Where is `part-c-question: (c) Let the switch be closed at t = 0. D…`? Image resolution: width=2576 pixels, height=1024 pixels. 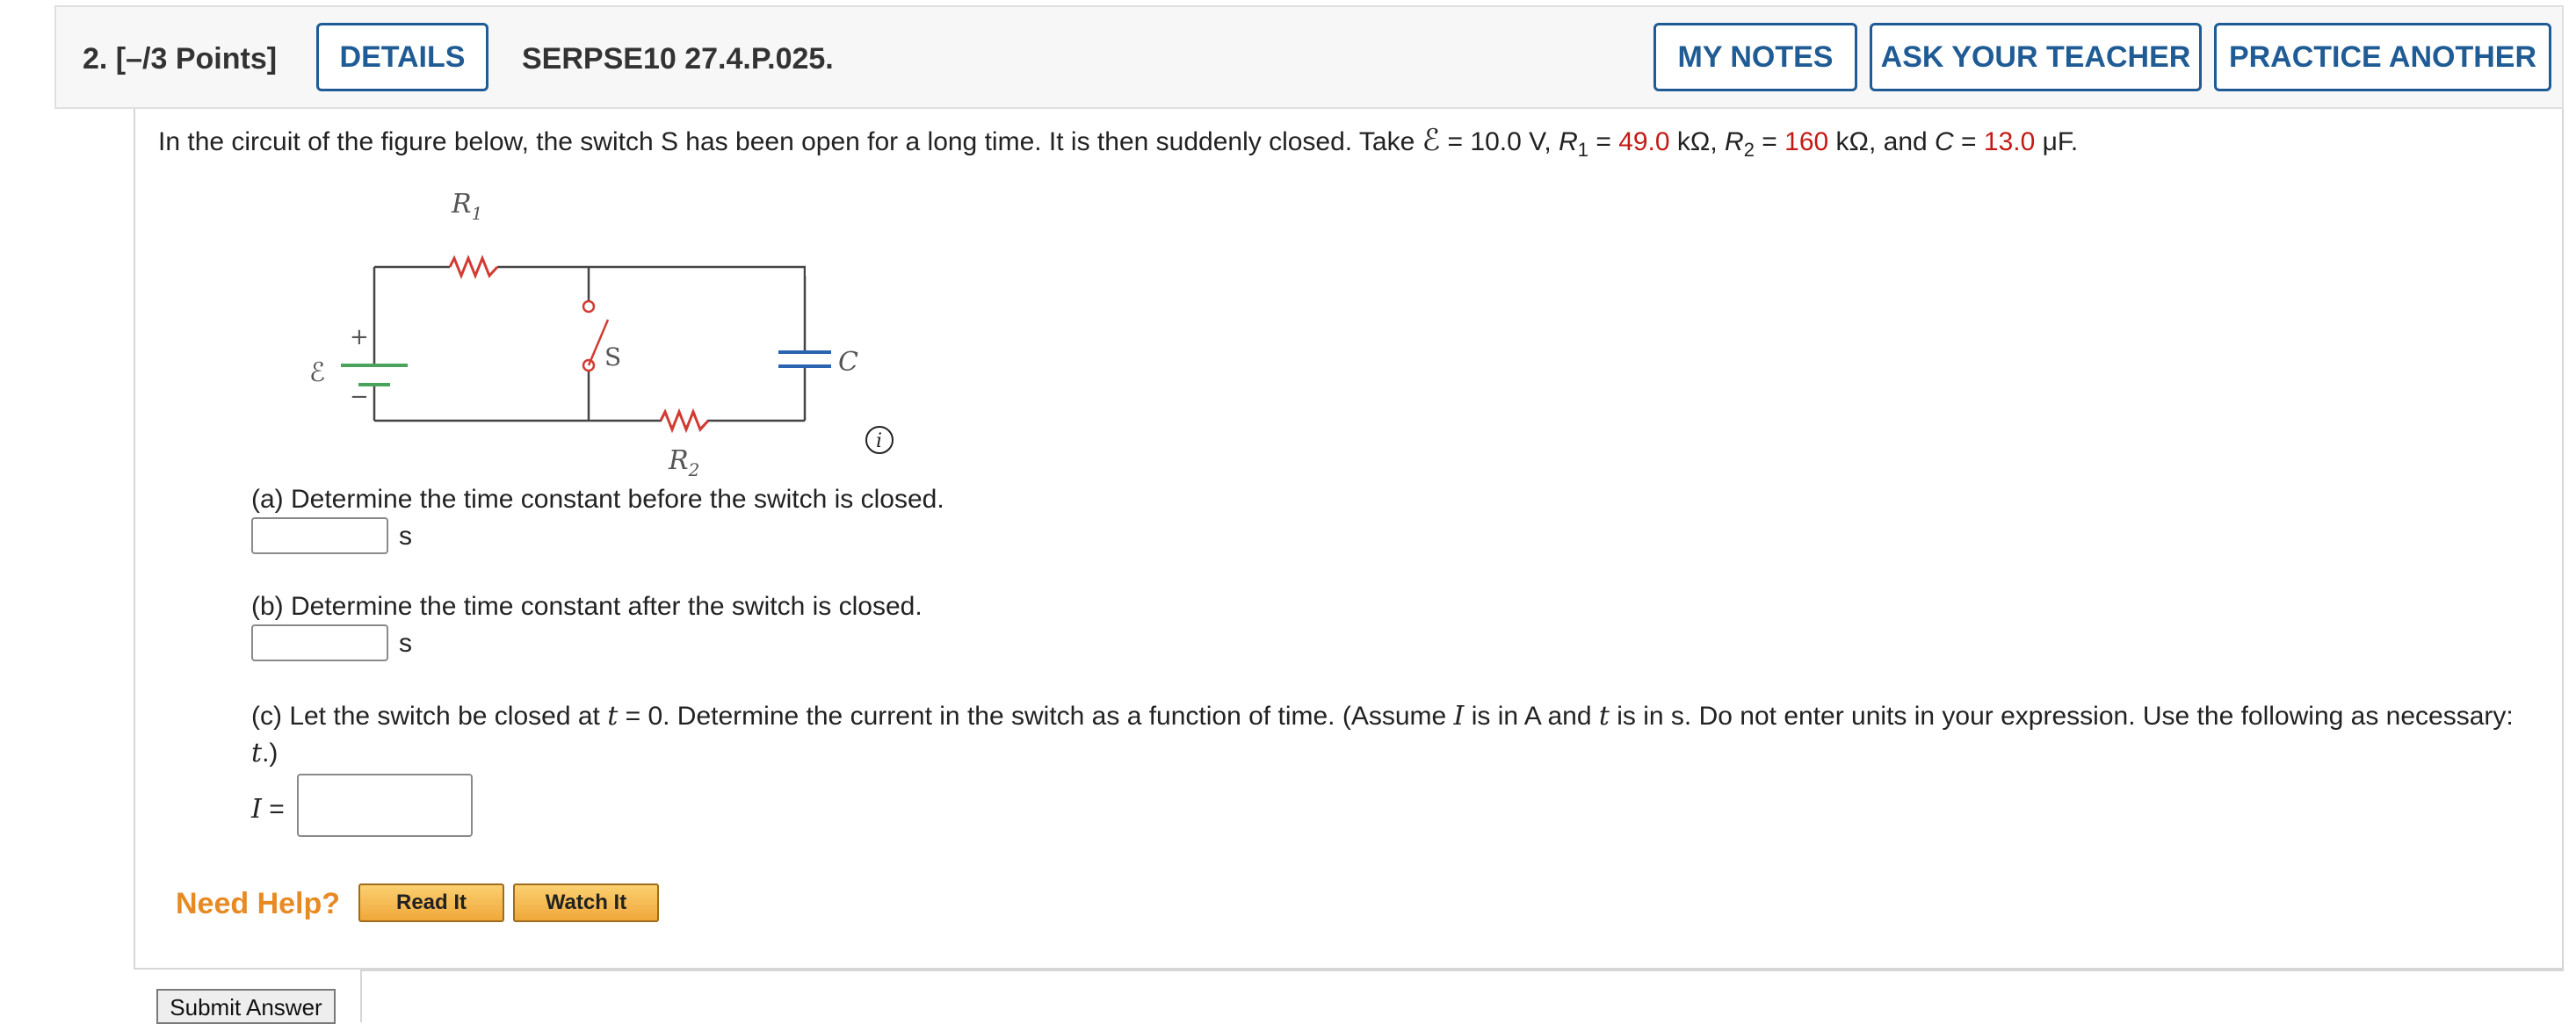
part-c-question: (c) Let the switch be closed at t = 0. D… is located at coordinates (1382, 716).